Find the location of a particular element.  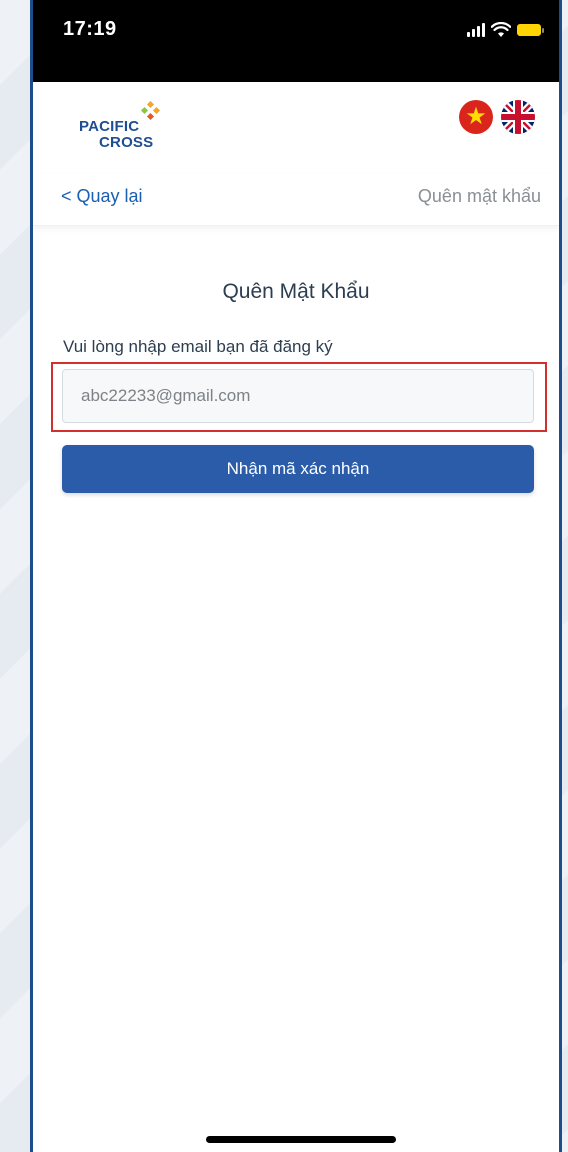

cellular-signal-icon is located at coordinates (476, 30).